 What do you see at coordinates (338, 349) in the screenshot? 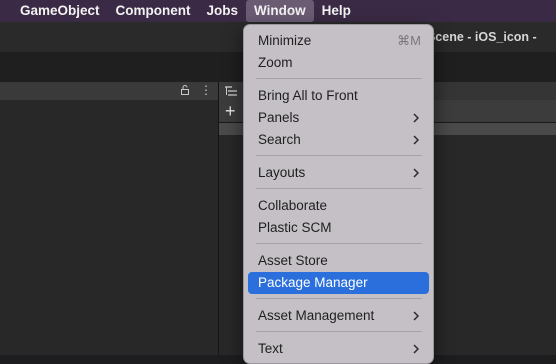
I see `menu-item-text: Text` at bounding box center [338, 349].